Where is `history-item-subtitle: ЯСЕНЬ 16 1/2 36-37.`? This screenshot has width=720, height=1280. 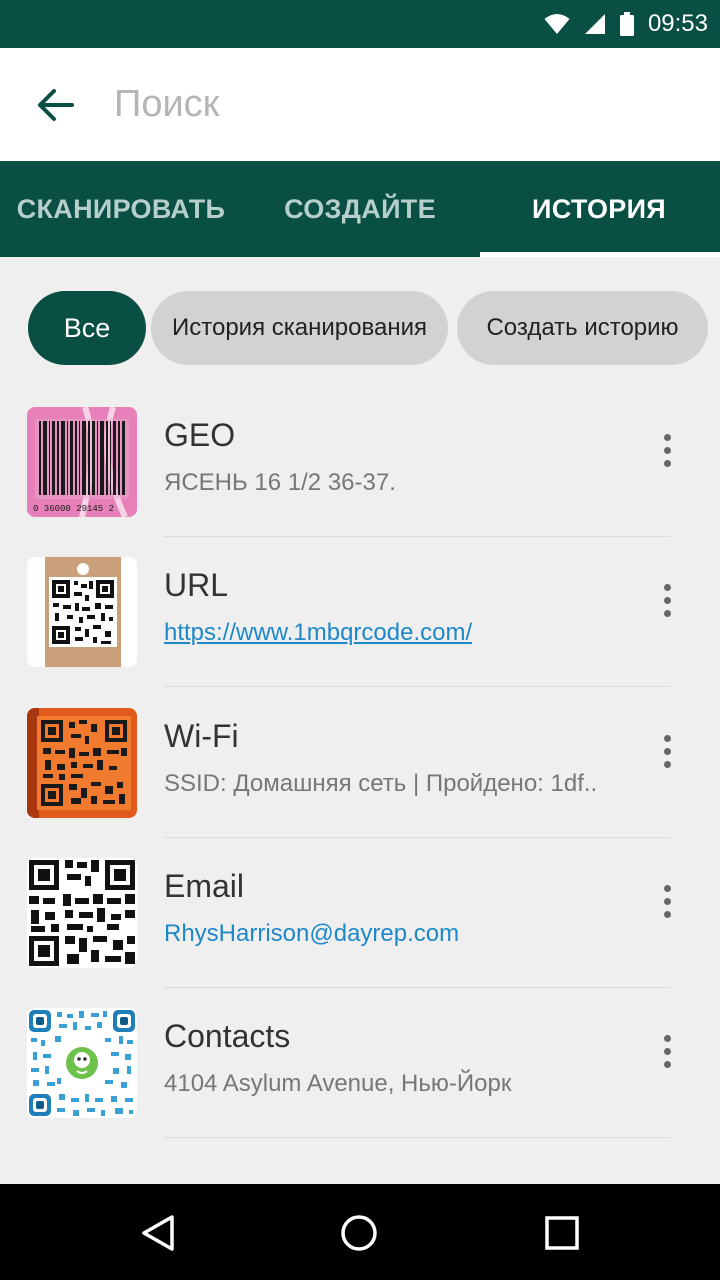 history-item-subtitle: ЯСЕНЬ 16 1/2 36-37. is located at coordinates (280, 482).